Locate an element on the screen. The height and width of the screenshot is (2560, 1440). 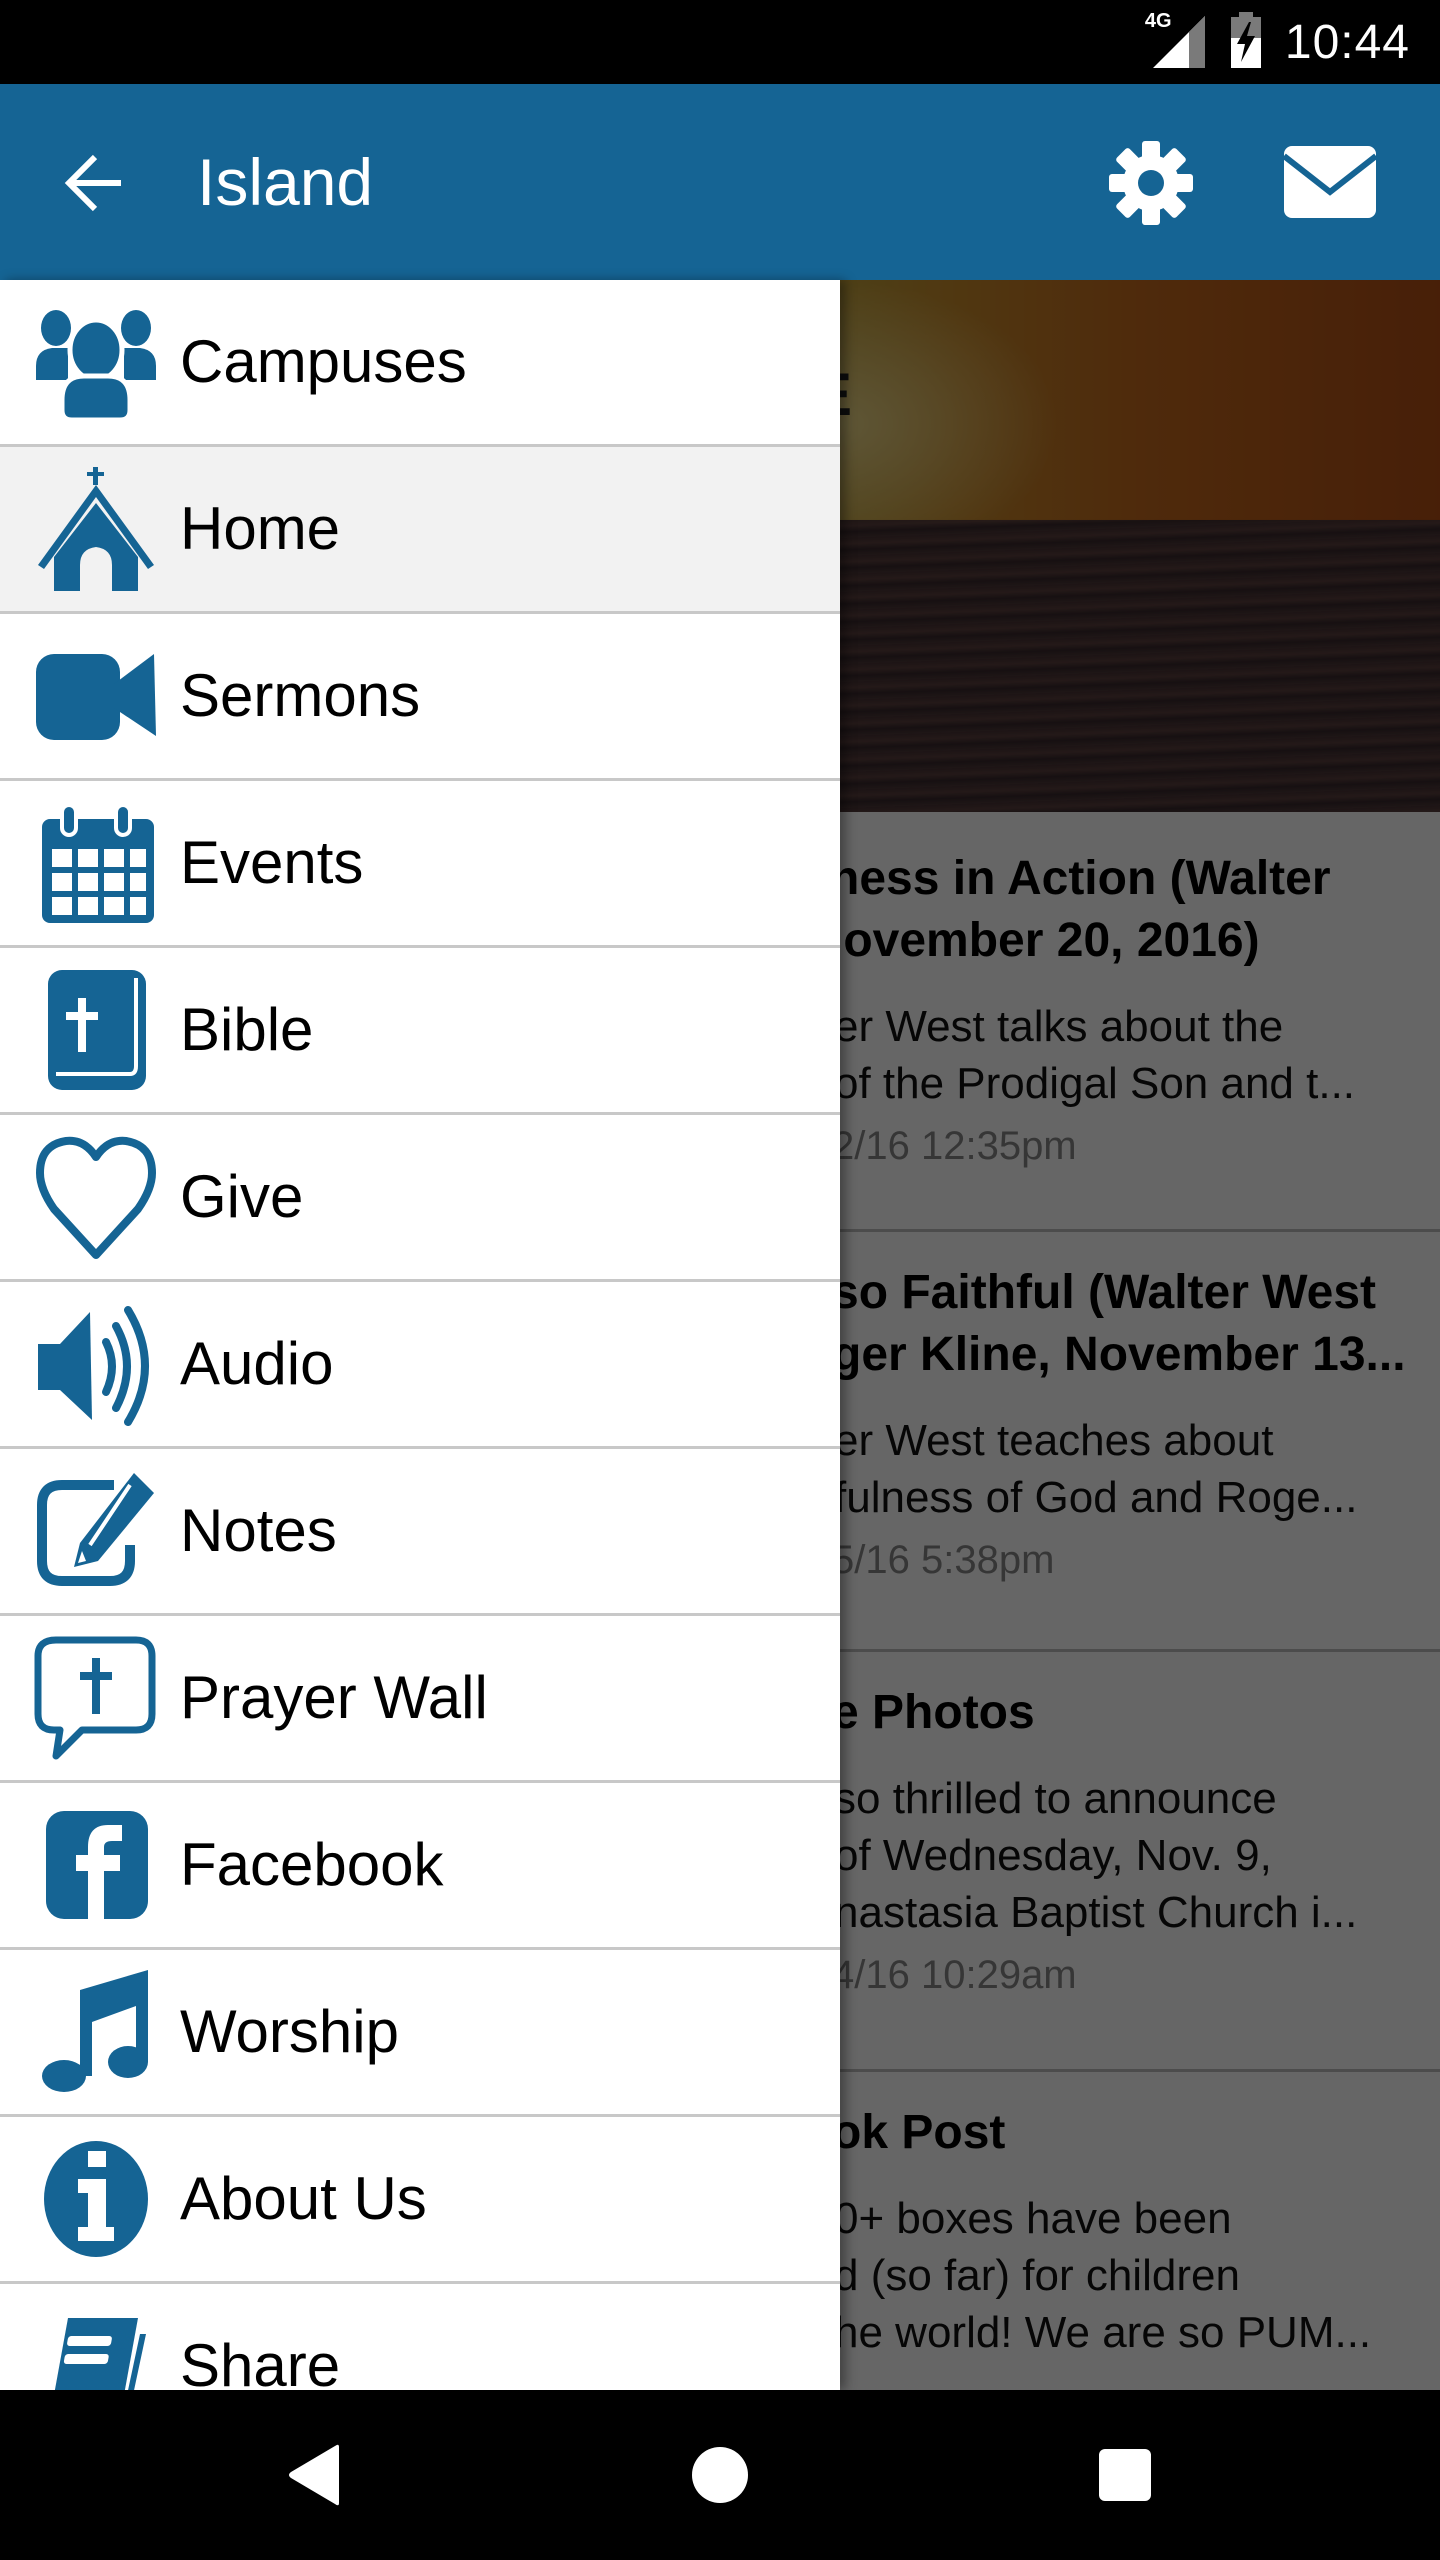
drawer-item-prayer-wall: Prayer Wall is located at coordinates (420, 1699).